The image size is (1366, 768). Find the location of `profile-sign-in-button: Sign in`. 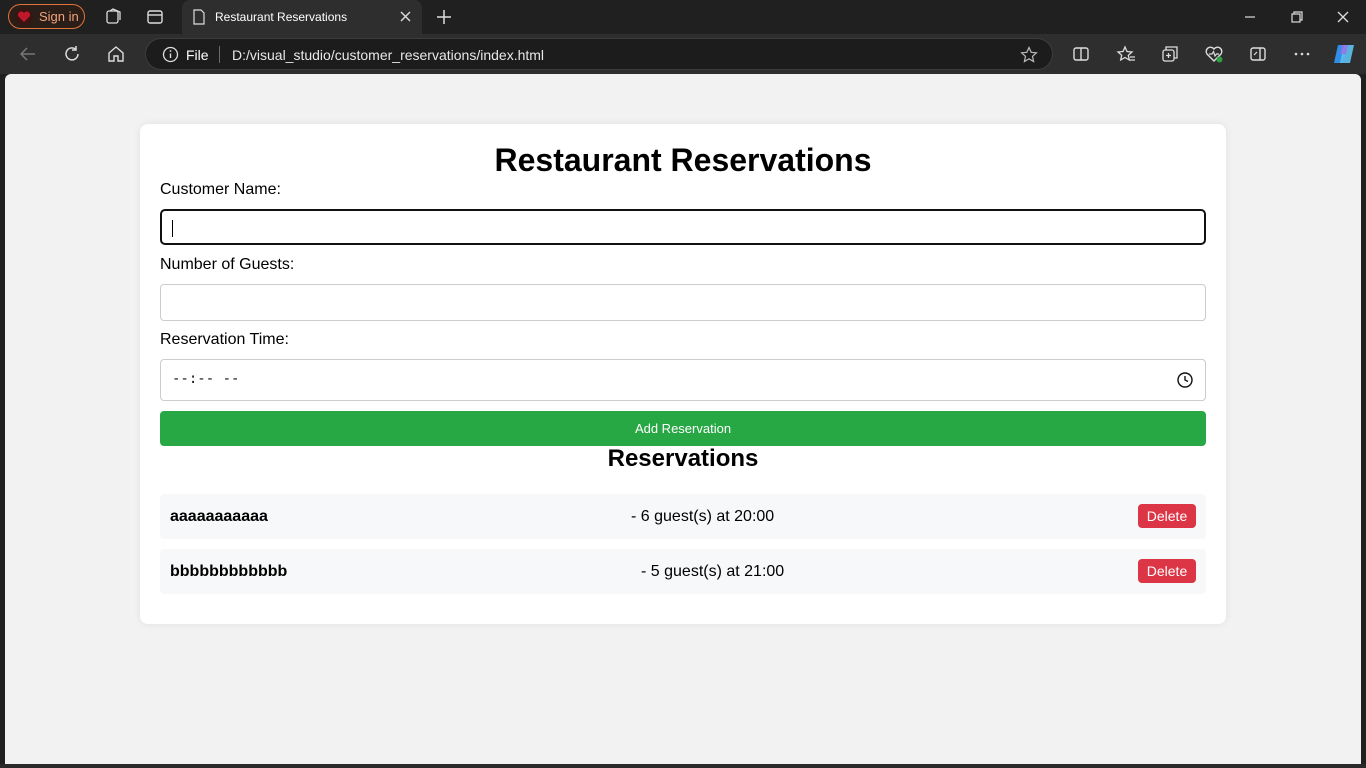

profile-sign-in-button: Sign in is located at coordinates (46, 16).